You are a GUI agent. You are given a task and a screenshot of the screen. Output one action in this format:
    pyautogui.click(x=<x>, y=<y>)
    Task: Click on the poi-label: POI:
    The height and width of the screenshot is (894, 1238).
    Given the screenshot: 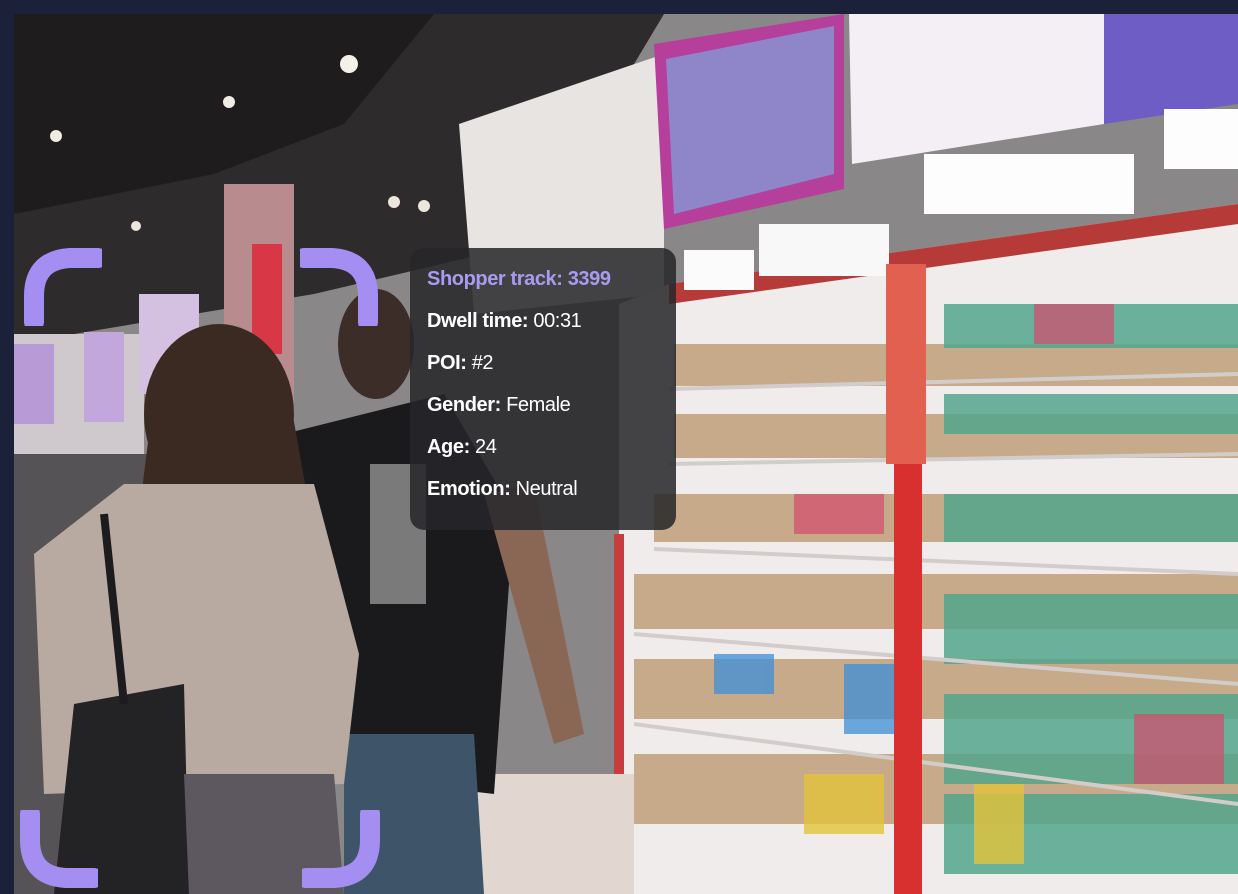 What is the action you would take?
    pyautogui.click(x=447, y=363)
    